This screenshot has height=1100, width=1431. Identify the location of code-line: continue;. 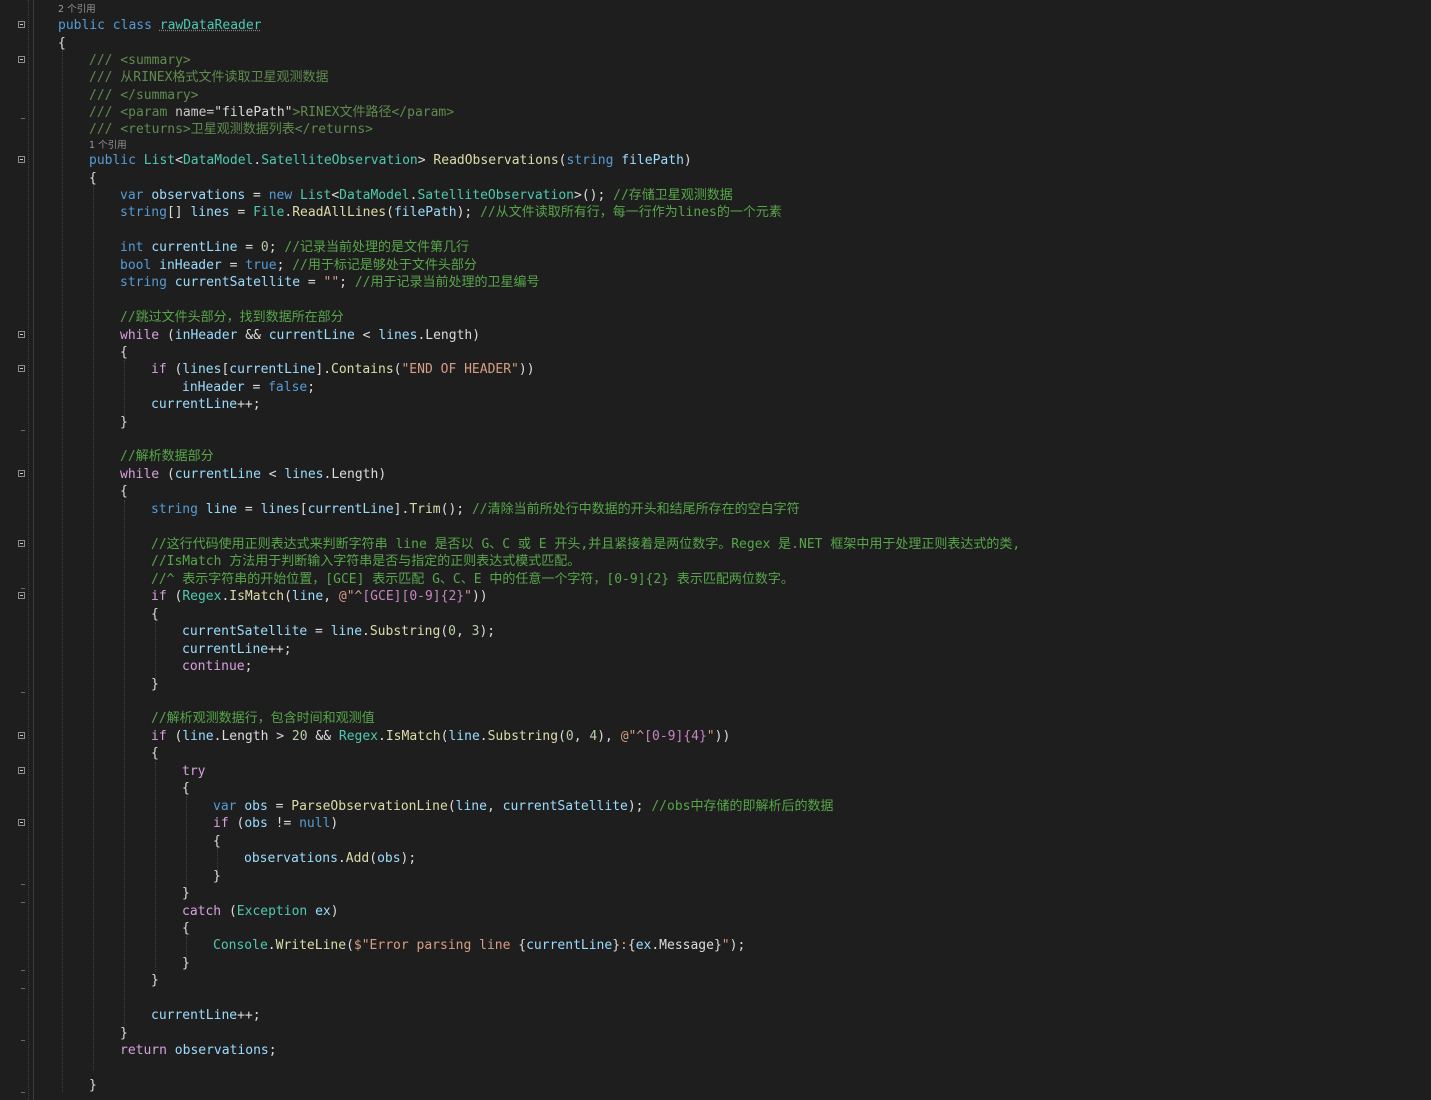
(217, 666).